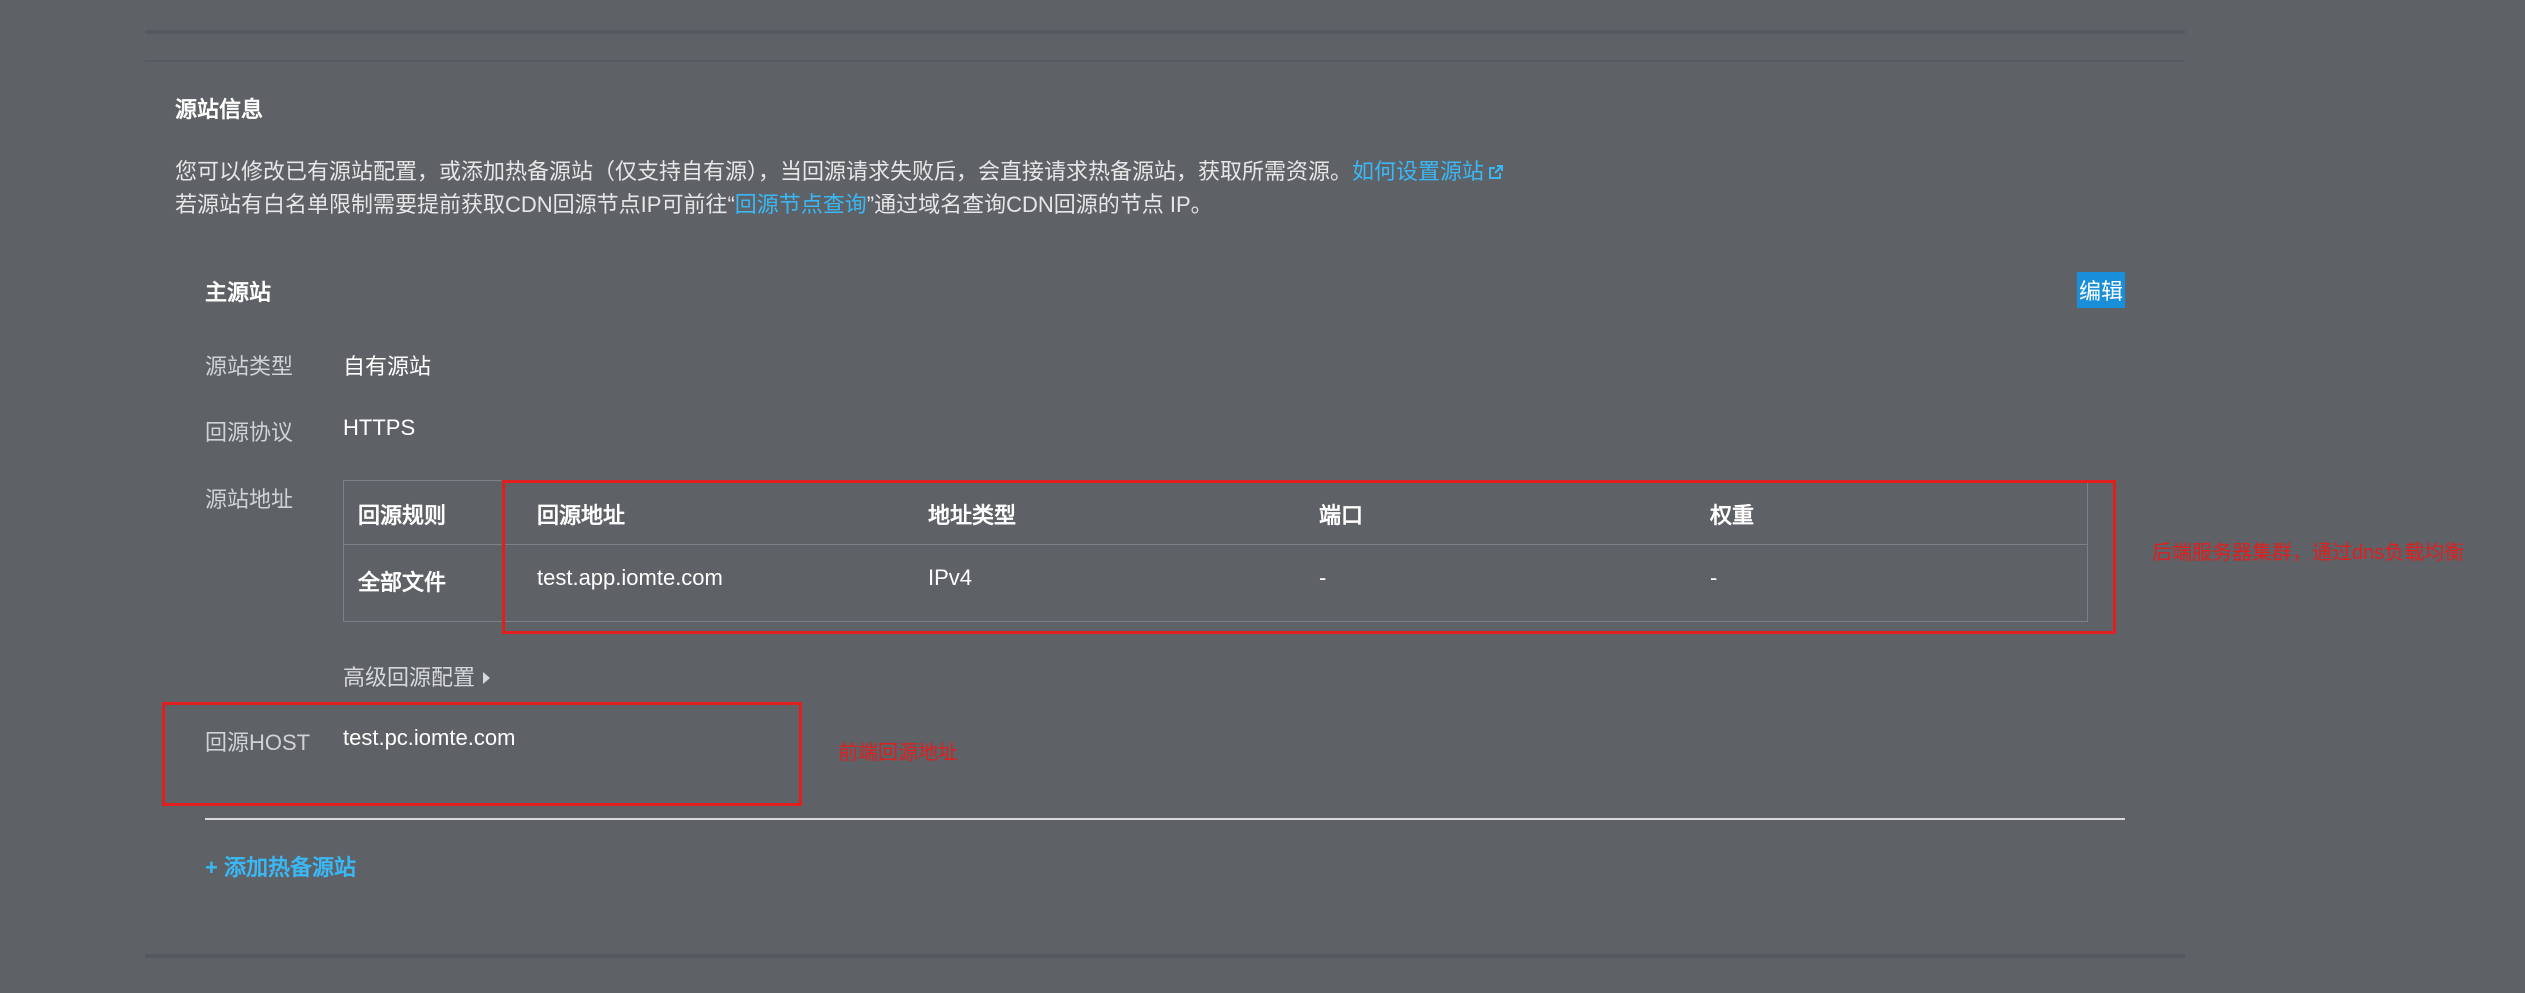 The height and width of the screenshot is (993, 2525). I want to click on external-link-icon, so click(1496, 172).